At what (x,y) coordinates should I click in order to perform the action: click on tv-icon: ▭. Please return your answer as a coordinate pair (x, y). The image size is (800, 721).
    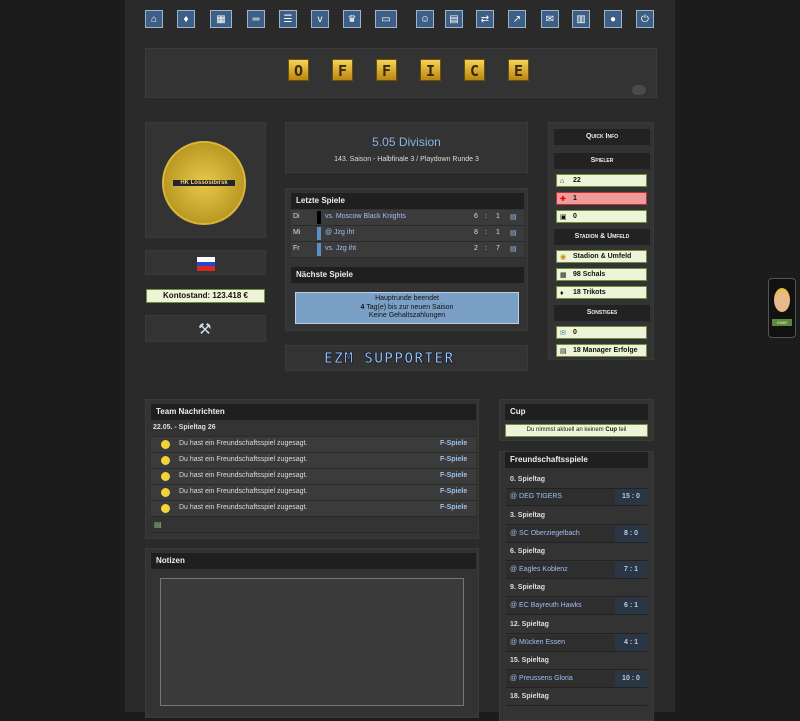
    Looking at the image, I should click on (386, 19).